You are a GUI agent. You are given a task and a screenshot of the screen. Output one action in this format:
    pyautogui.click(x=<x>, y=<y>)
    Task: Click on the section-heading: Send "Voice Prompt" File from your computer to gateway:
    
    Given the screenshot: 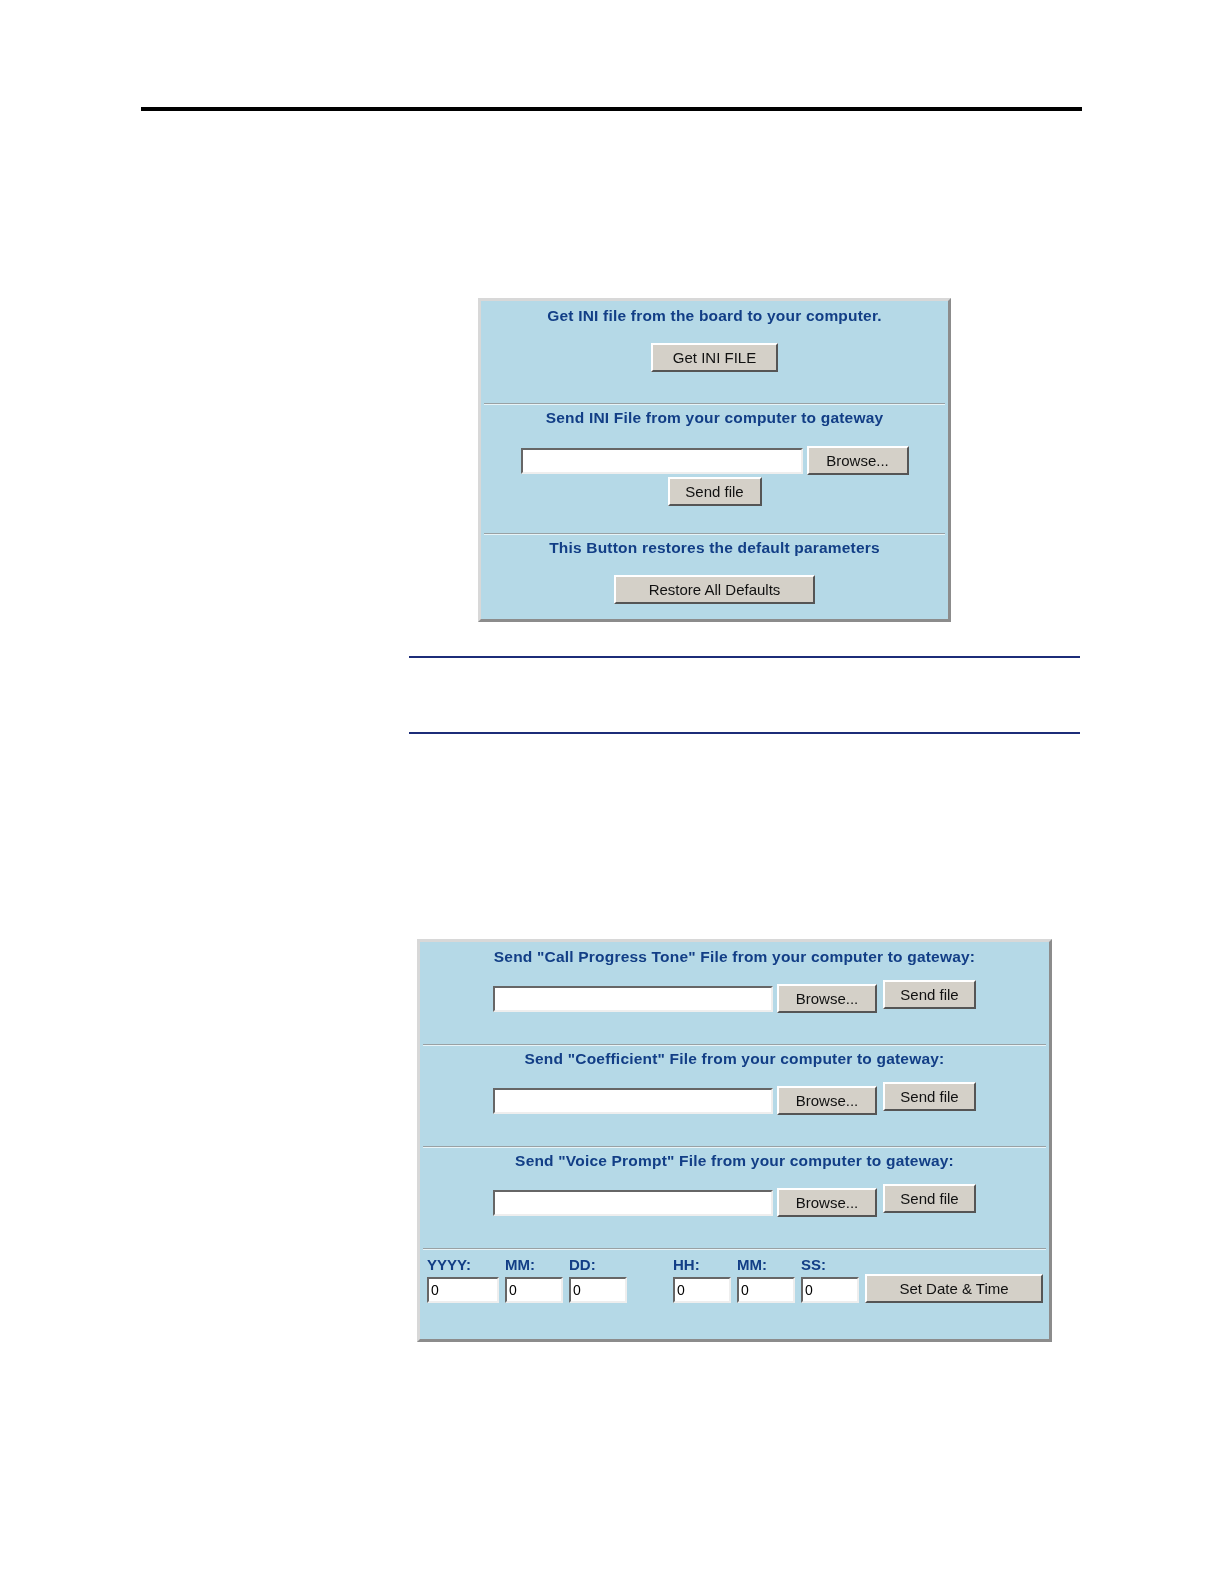 What is the action you would take?
    pyautogui.click(x=734, y=1161)
    